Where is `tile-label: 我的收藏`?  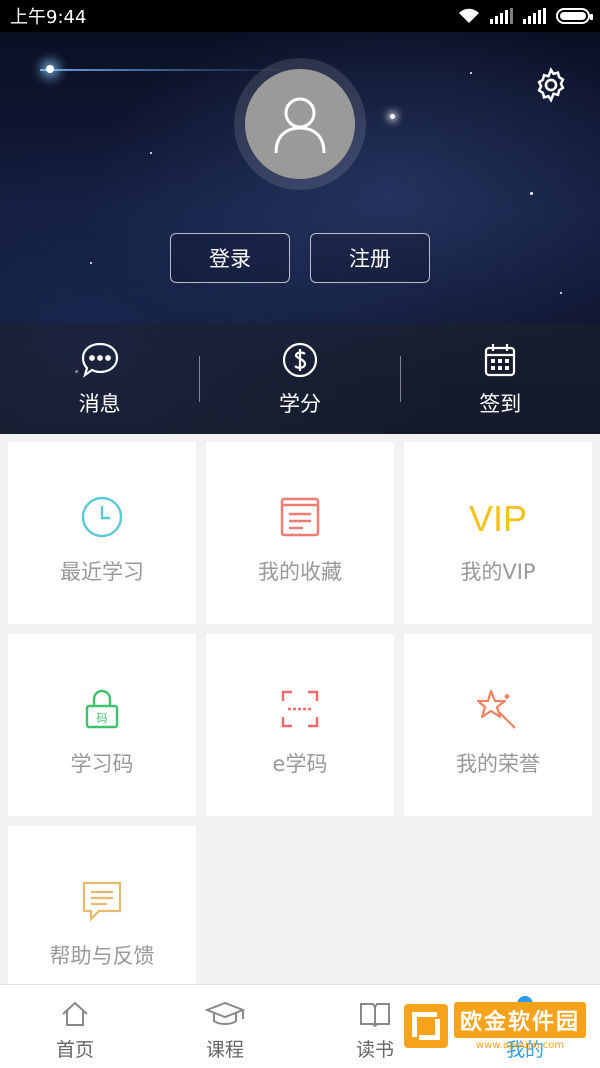
tile-label: 我的收藏 is located at coordinates (300, 572).